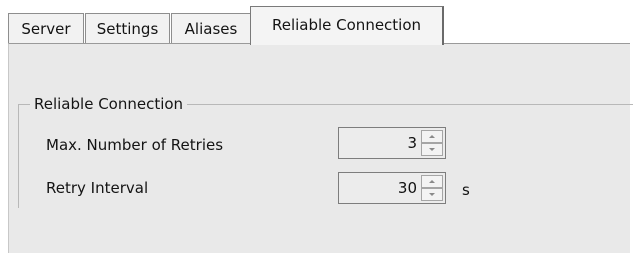 The width and height of the screenshot is (636, 263). I want to click on max-retries-spin-buttons, so click(432, 143).